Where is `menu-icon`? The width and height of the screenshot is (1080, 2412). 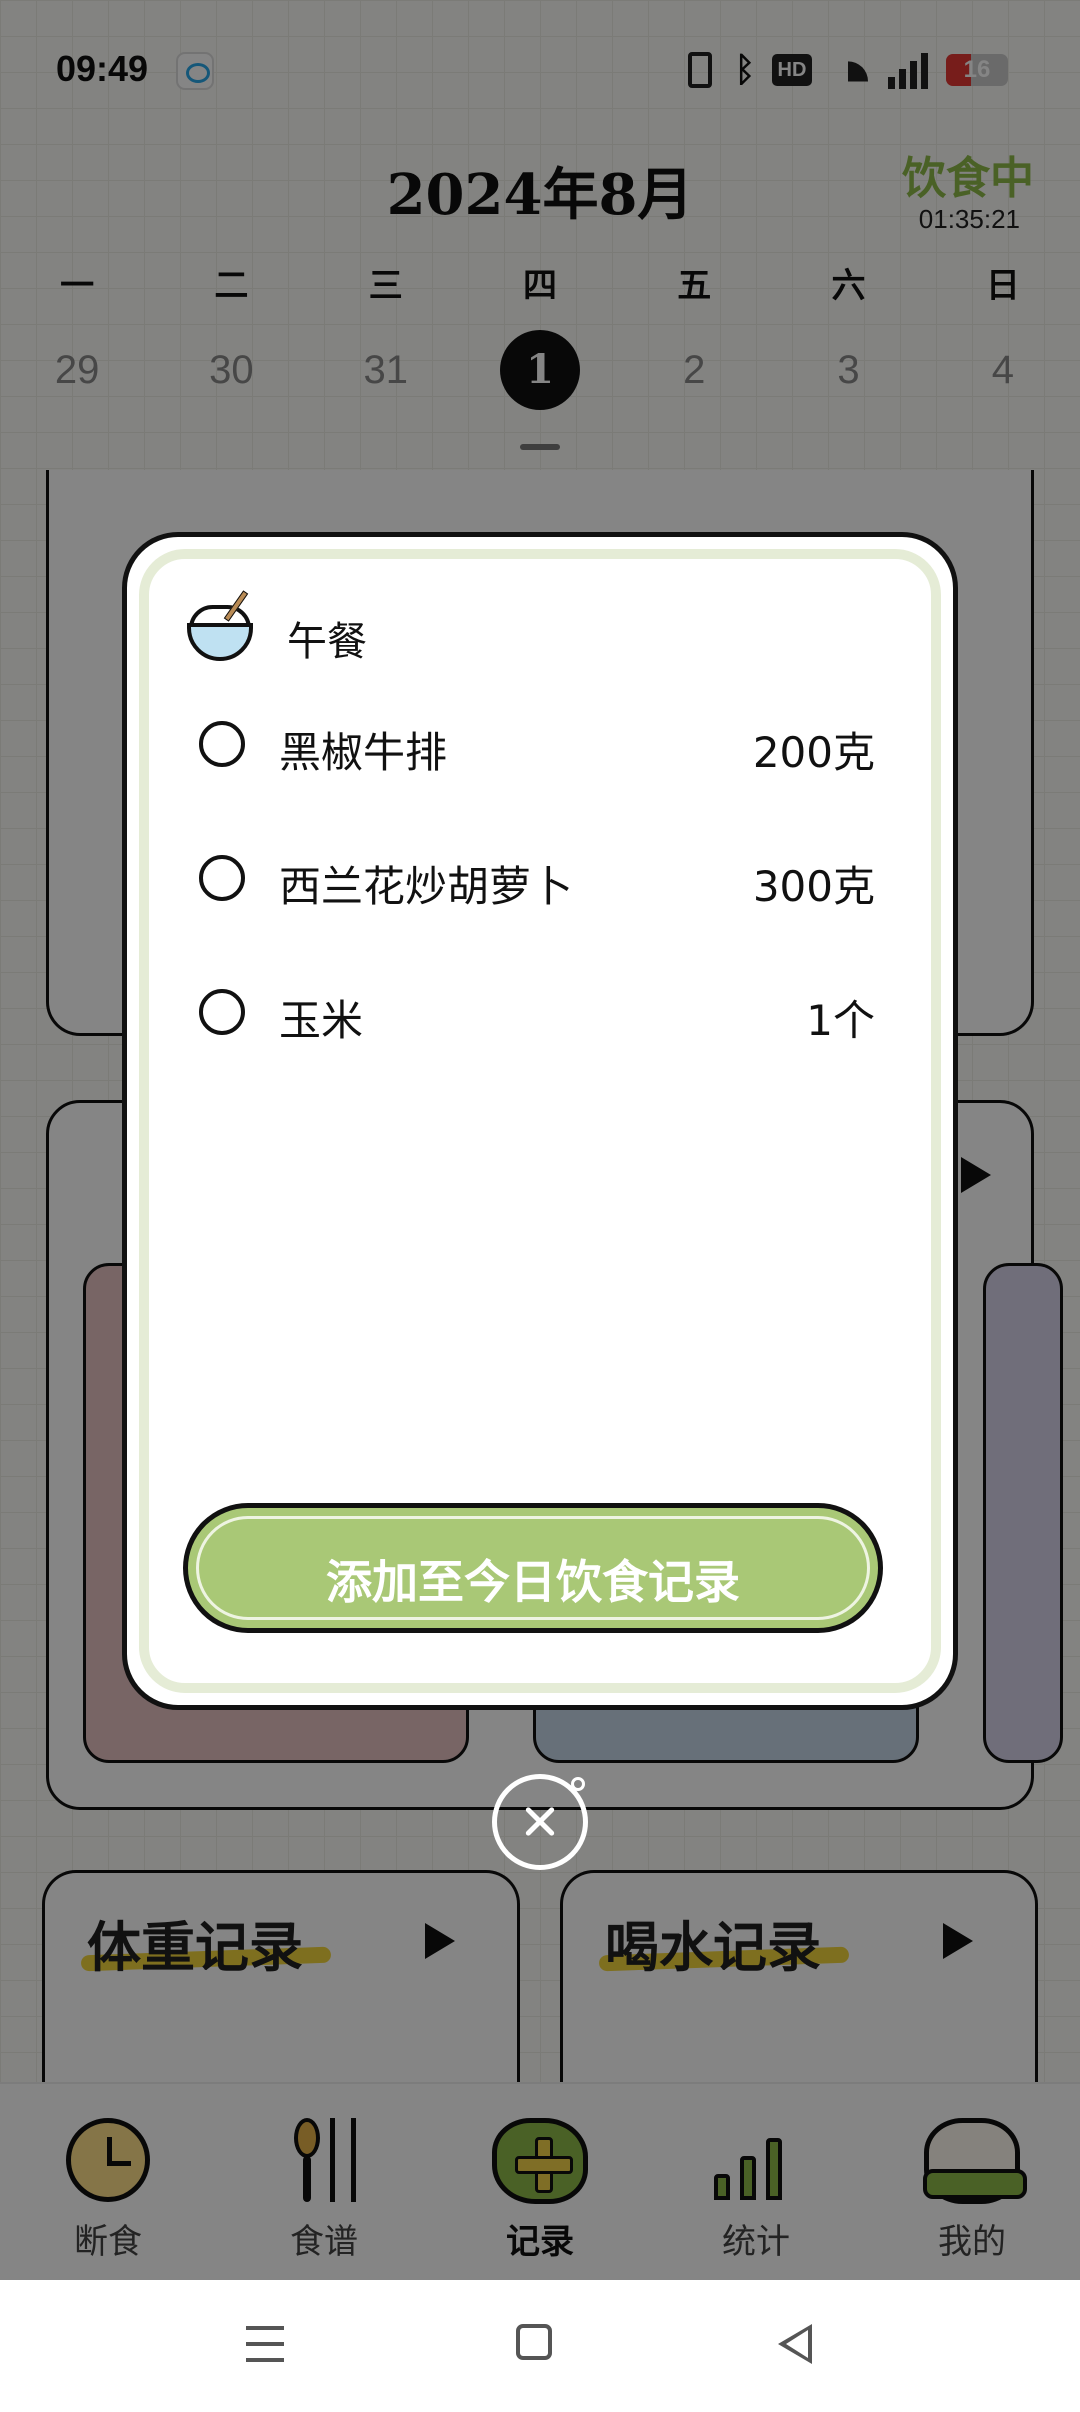
menu-icon is located at coordinates (265, 2344).